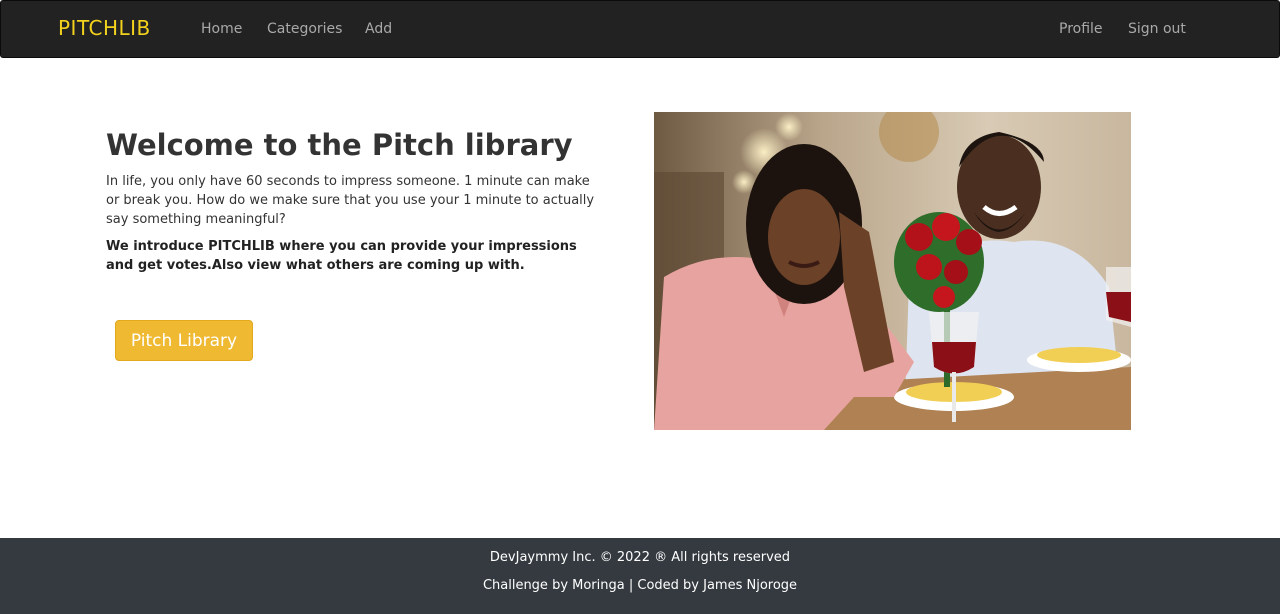 The height and width of the screenshot is (614, 1280). I want to click on nav-link-sign-out: Sign out, so click(1157, 29).